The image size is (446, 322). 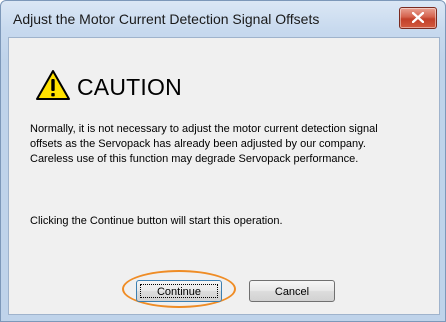 I want to click on continue-button-label: Continue, so click(x=179, y=292).